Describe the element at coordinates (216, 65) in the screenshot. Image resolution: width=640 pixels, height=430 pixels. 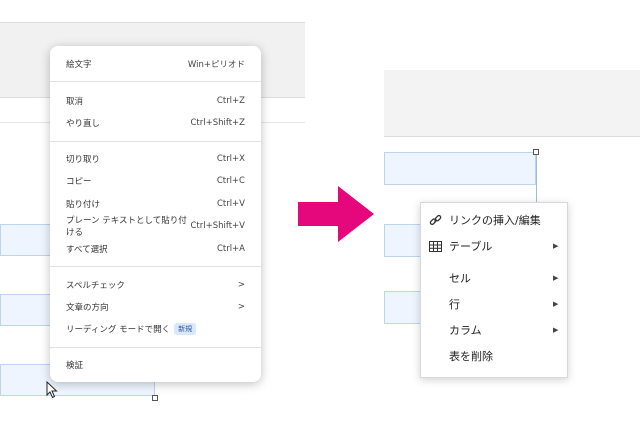
I see `menu-item-shortcut: Win+ピリオド` at that location.